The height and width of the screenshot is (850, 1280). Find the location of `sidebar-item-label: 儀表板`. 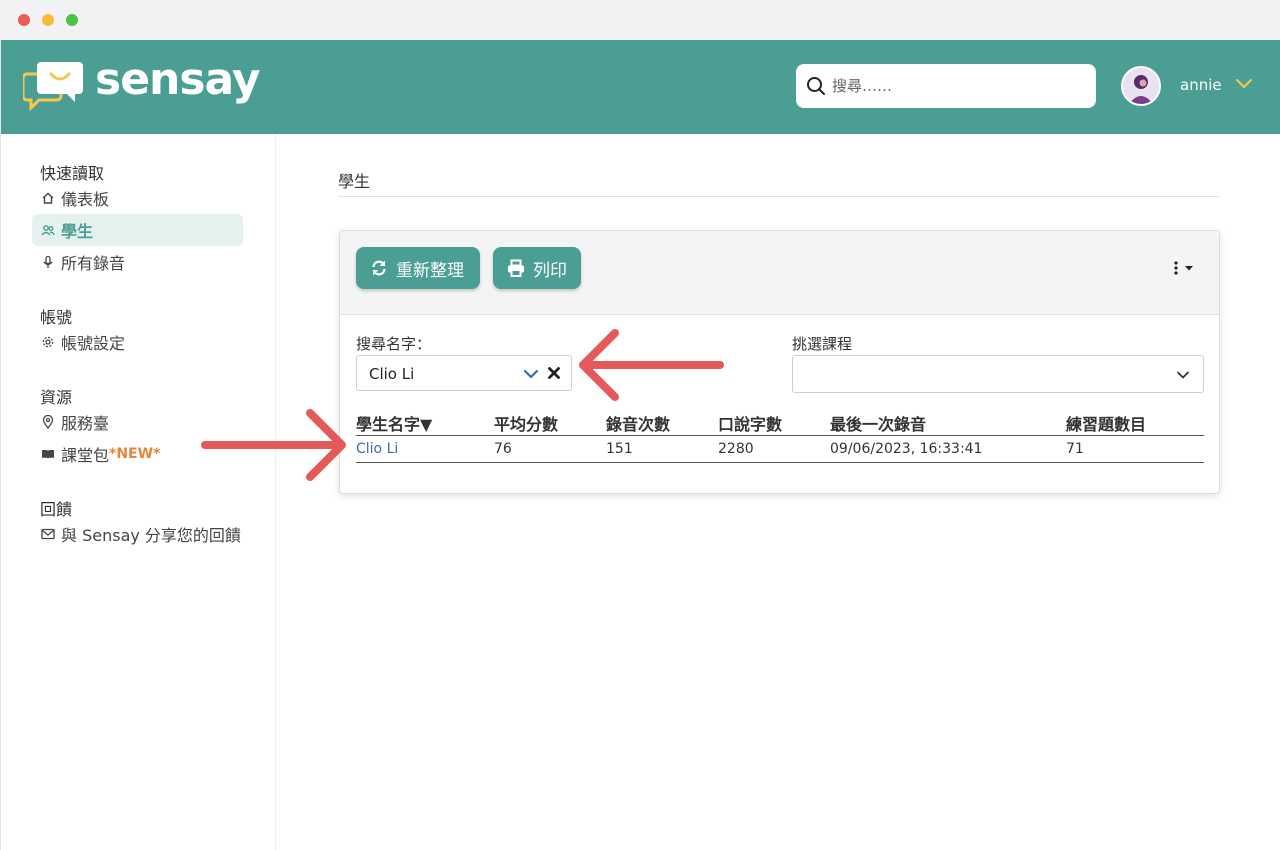

sidebar-item-label: 儀表板 is located at coordinates (85, 199).